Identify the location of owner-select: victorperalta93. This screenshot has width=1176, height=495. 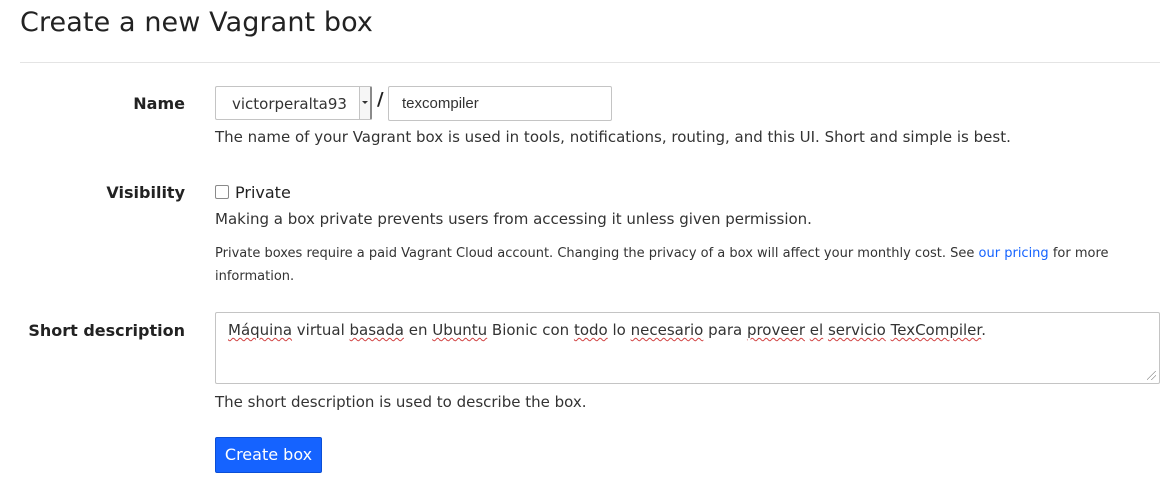
(293, 103).